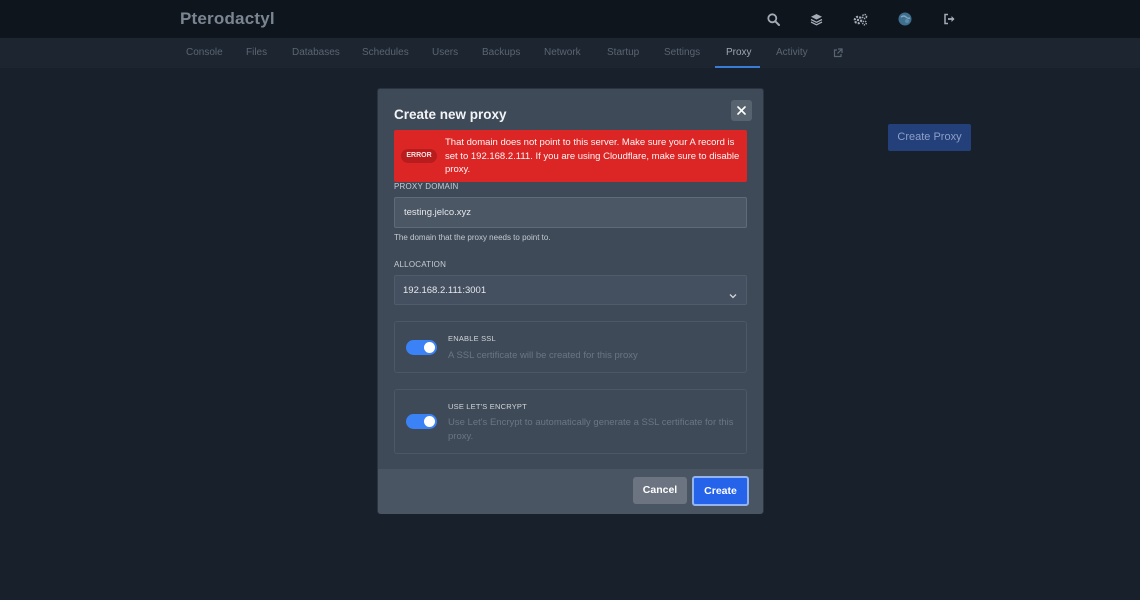 This screenshot has height=600, width=1140. What do you see at coordinates (421, 421) in the screenshot?
I see `letsencrypt-toggle` at bounding box center [421, 421].